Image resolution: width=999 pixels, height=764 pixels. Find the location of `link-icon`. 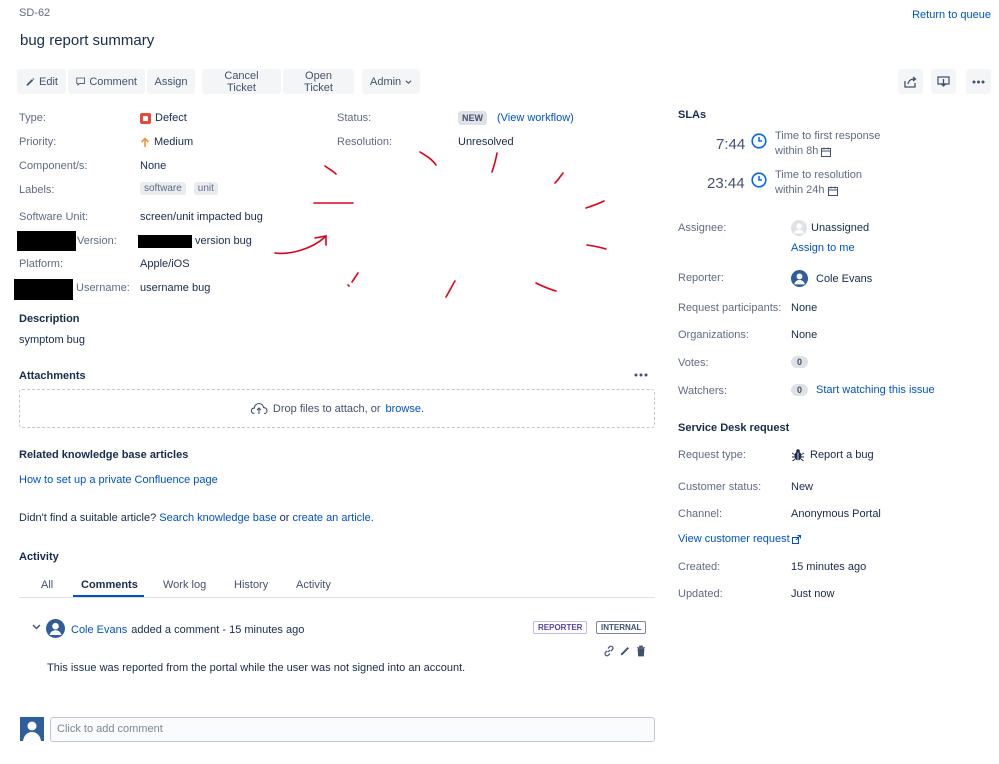

link-icon is located at coordinates (609, 651).